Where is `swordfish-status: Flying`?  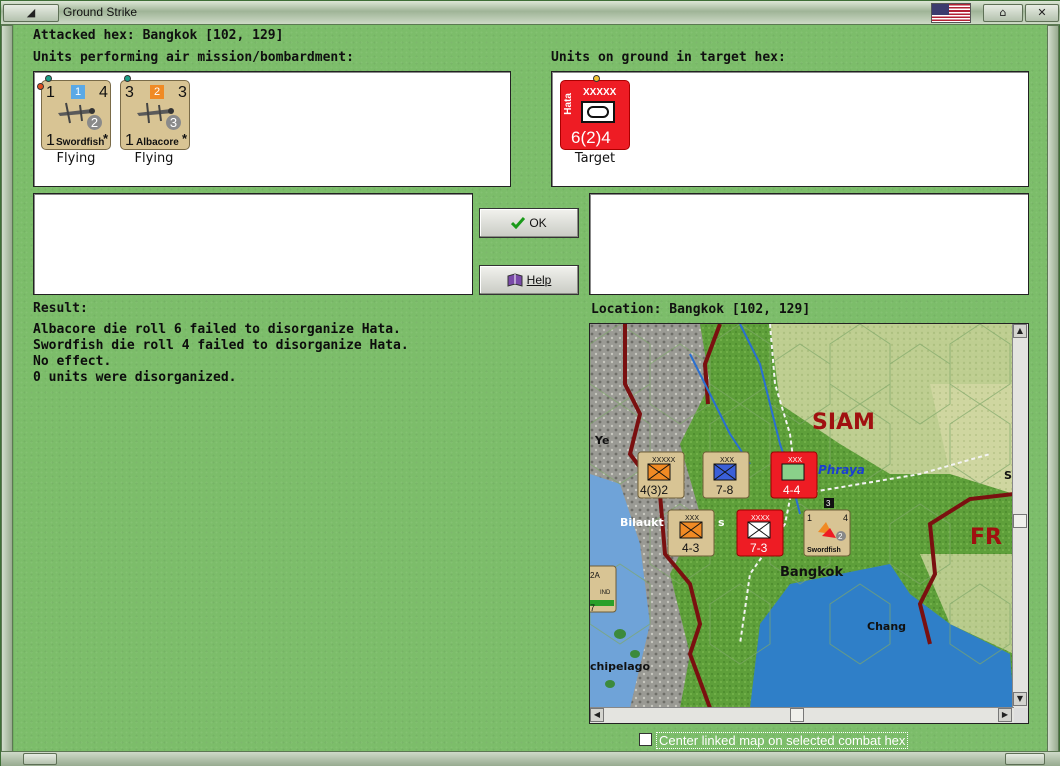 swordfish-status: Flying is located at coordinates (76, 158).